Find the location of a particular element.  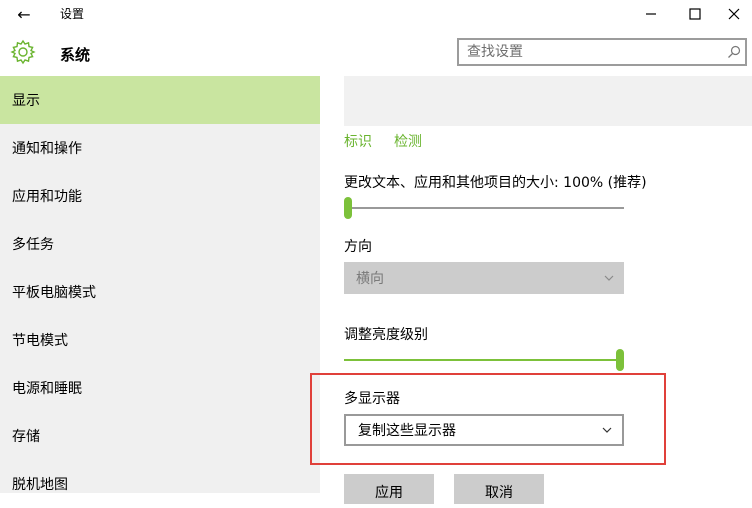

sidebar-item-label: 电源和睡眠 is located at coordinates (47, 389).